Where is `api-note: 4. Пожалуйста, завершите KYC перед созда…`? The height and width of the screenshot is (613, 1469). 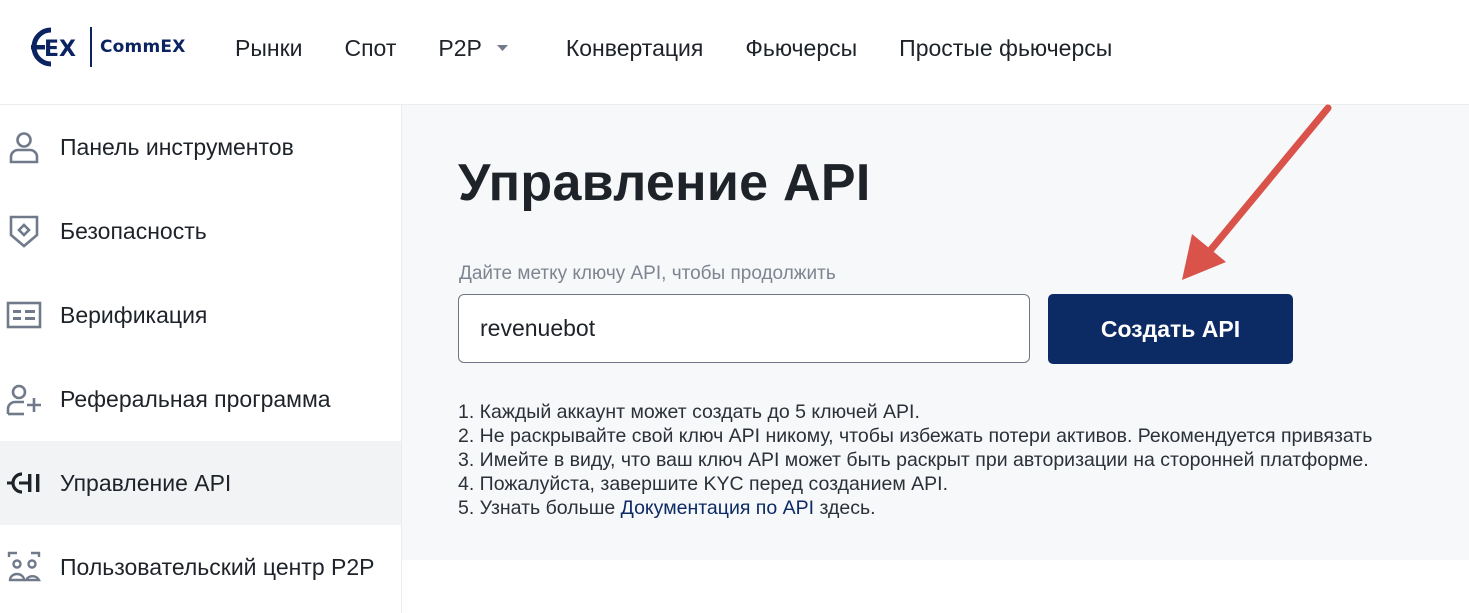
api-note: 4. Пожалуйста, завершите KYC перед созда… is located at coordinates (703, 484).